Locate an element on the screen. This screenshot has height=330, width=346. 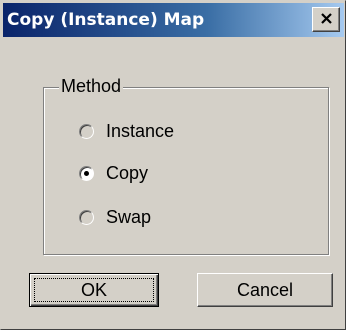
radio-copy-circle is located at coordinates (86, 173).